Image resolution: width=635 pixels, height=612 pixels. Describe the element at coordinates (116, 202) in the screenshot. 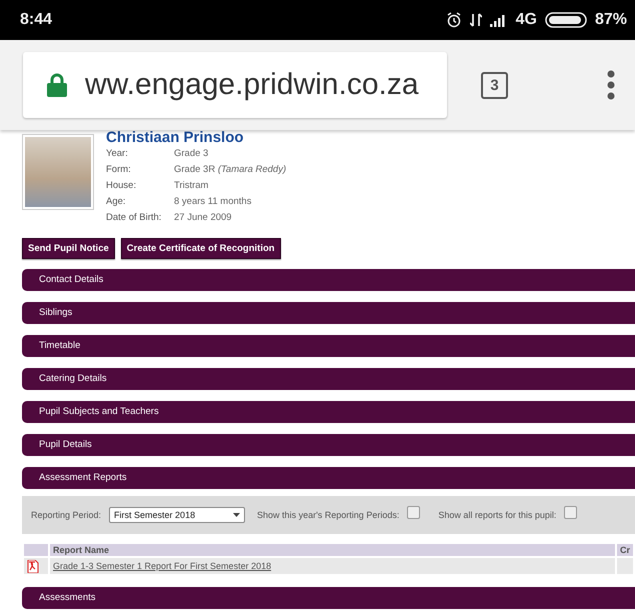

I see `field-label: Age:` at that location.